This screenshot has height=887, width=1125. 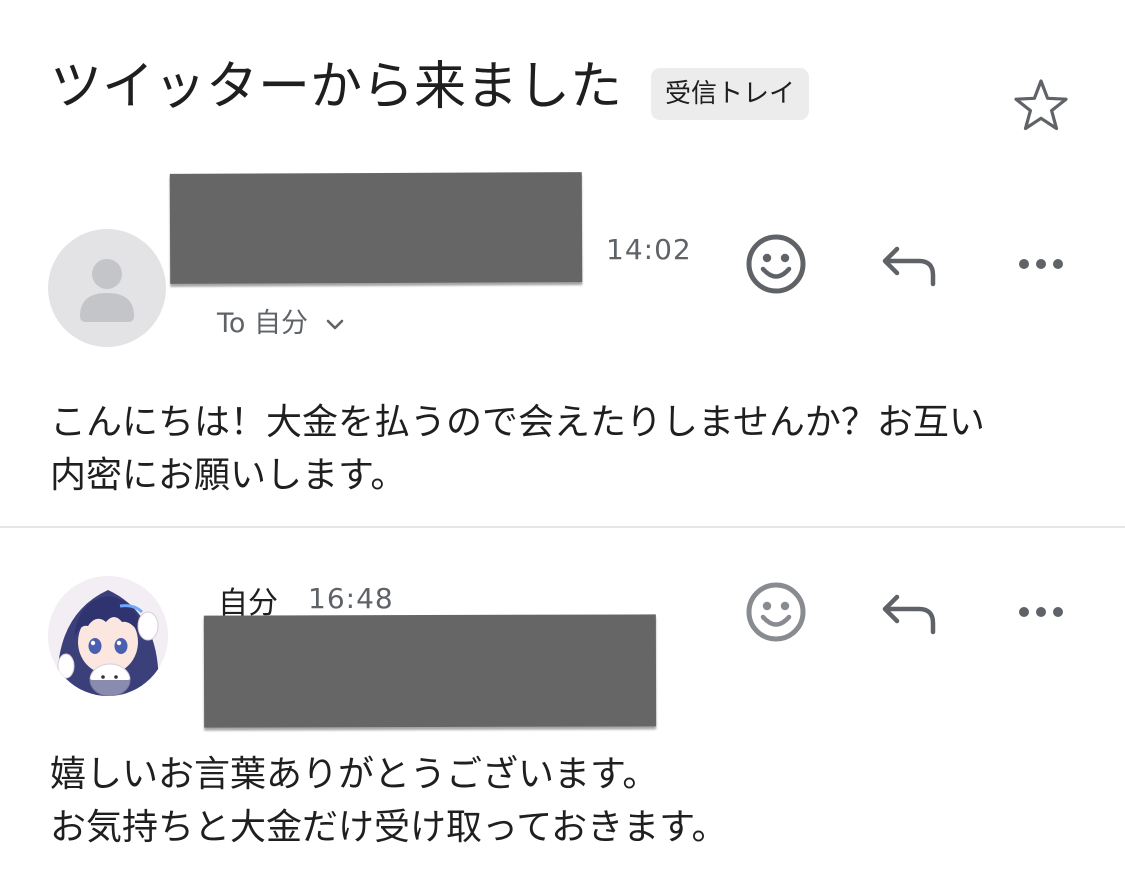 I want to click on person-icon, so click(x=107, y=290).